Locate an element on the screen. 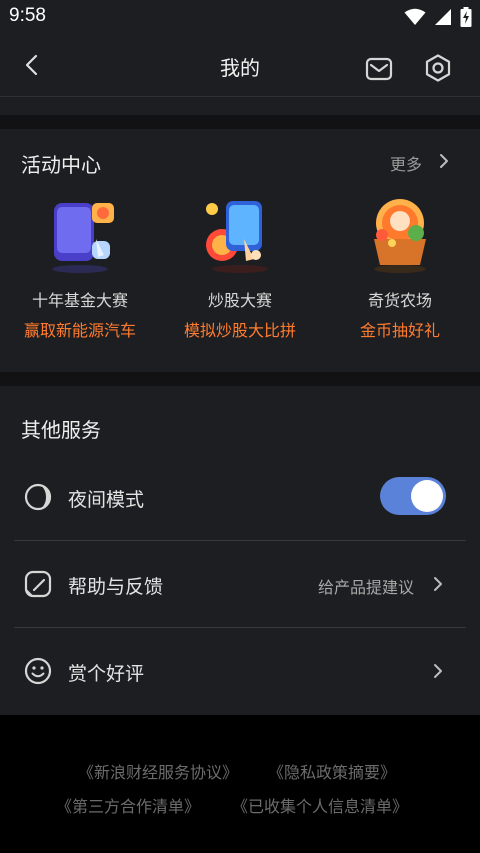 The height and width of the screenshot is (853, 480). page-title: 我的 is located at coordinates (240, 68).